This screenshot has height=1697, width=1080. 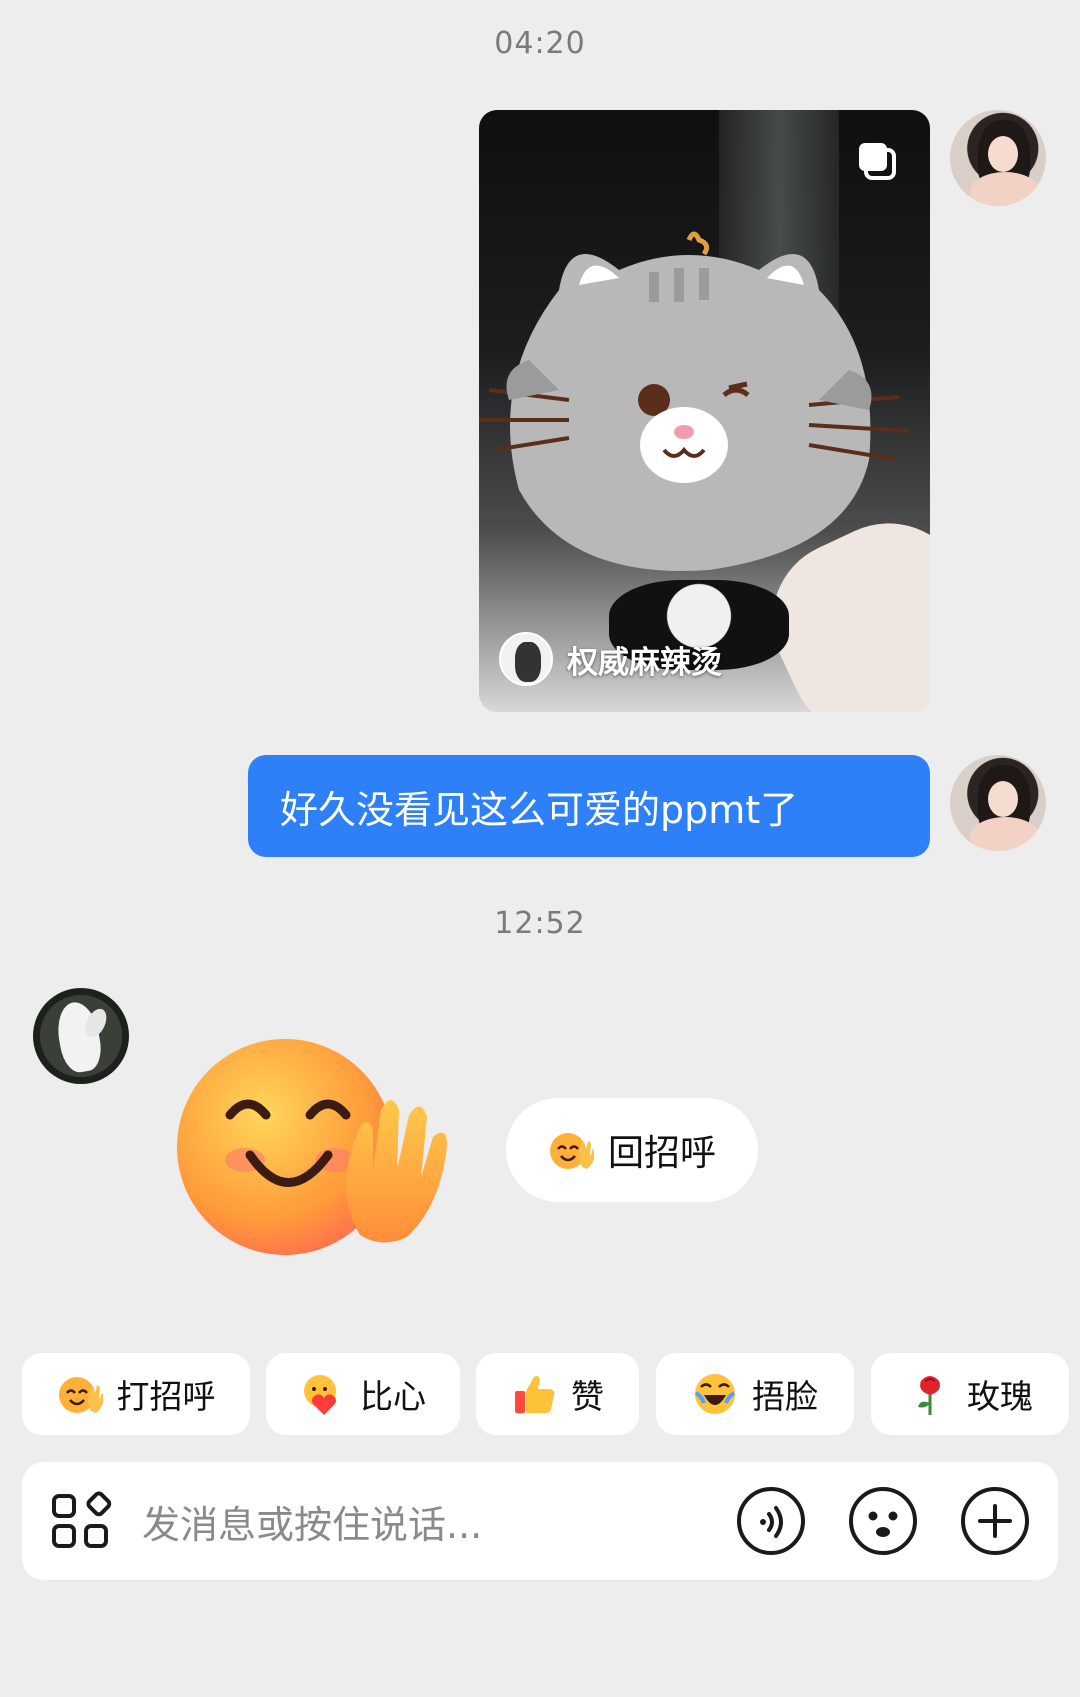 What do you see at coordinates (320, 1395) in the screenshot?
I see `heart-hands-emoji-icon` at bounding box center [320, 1395].